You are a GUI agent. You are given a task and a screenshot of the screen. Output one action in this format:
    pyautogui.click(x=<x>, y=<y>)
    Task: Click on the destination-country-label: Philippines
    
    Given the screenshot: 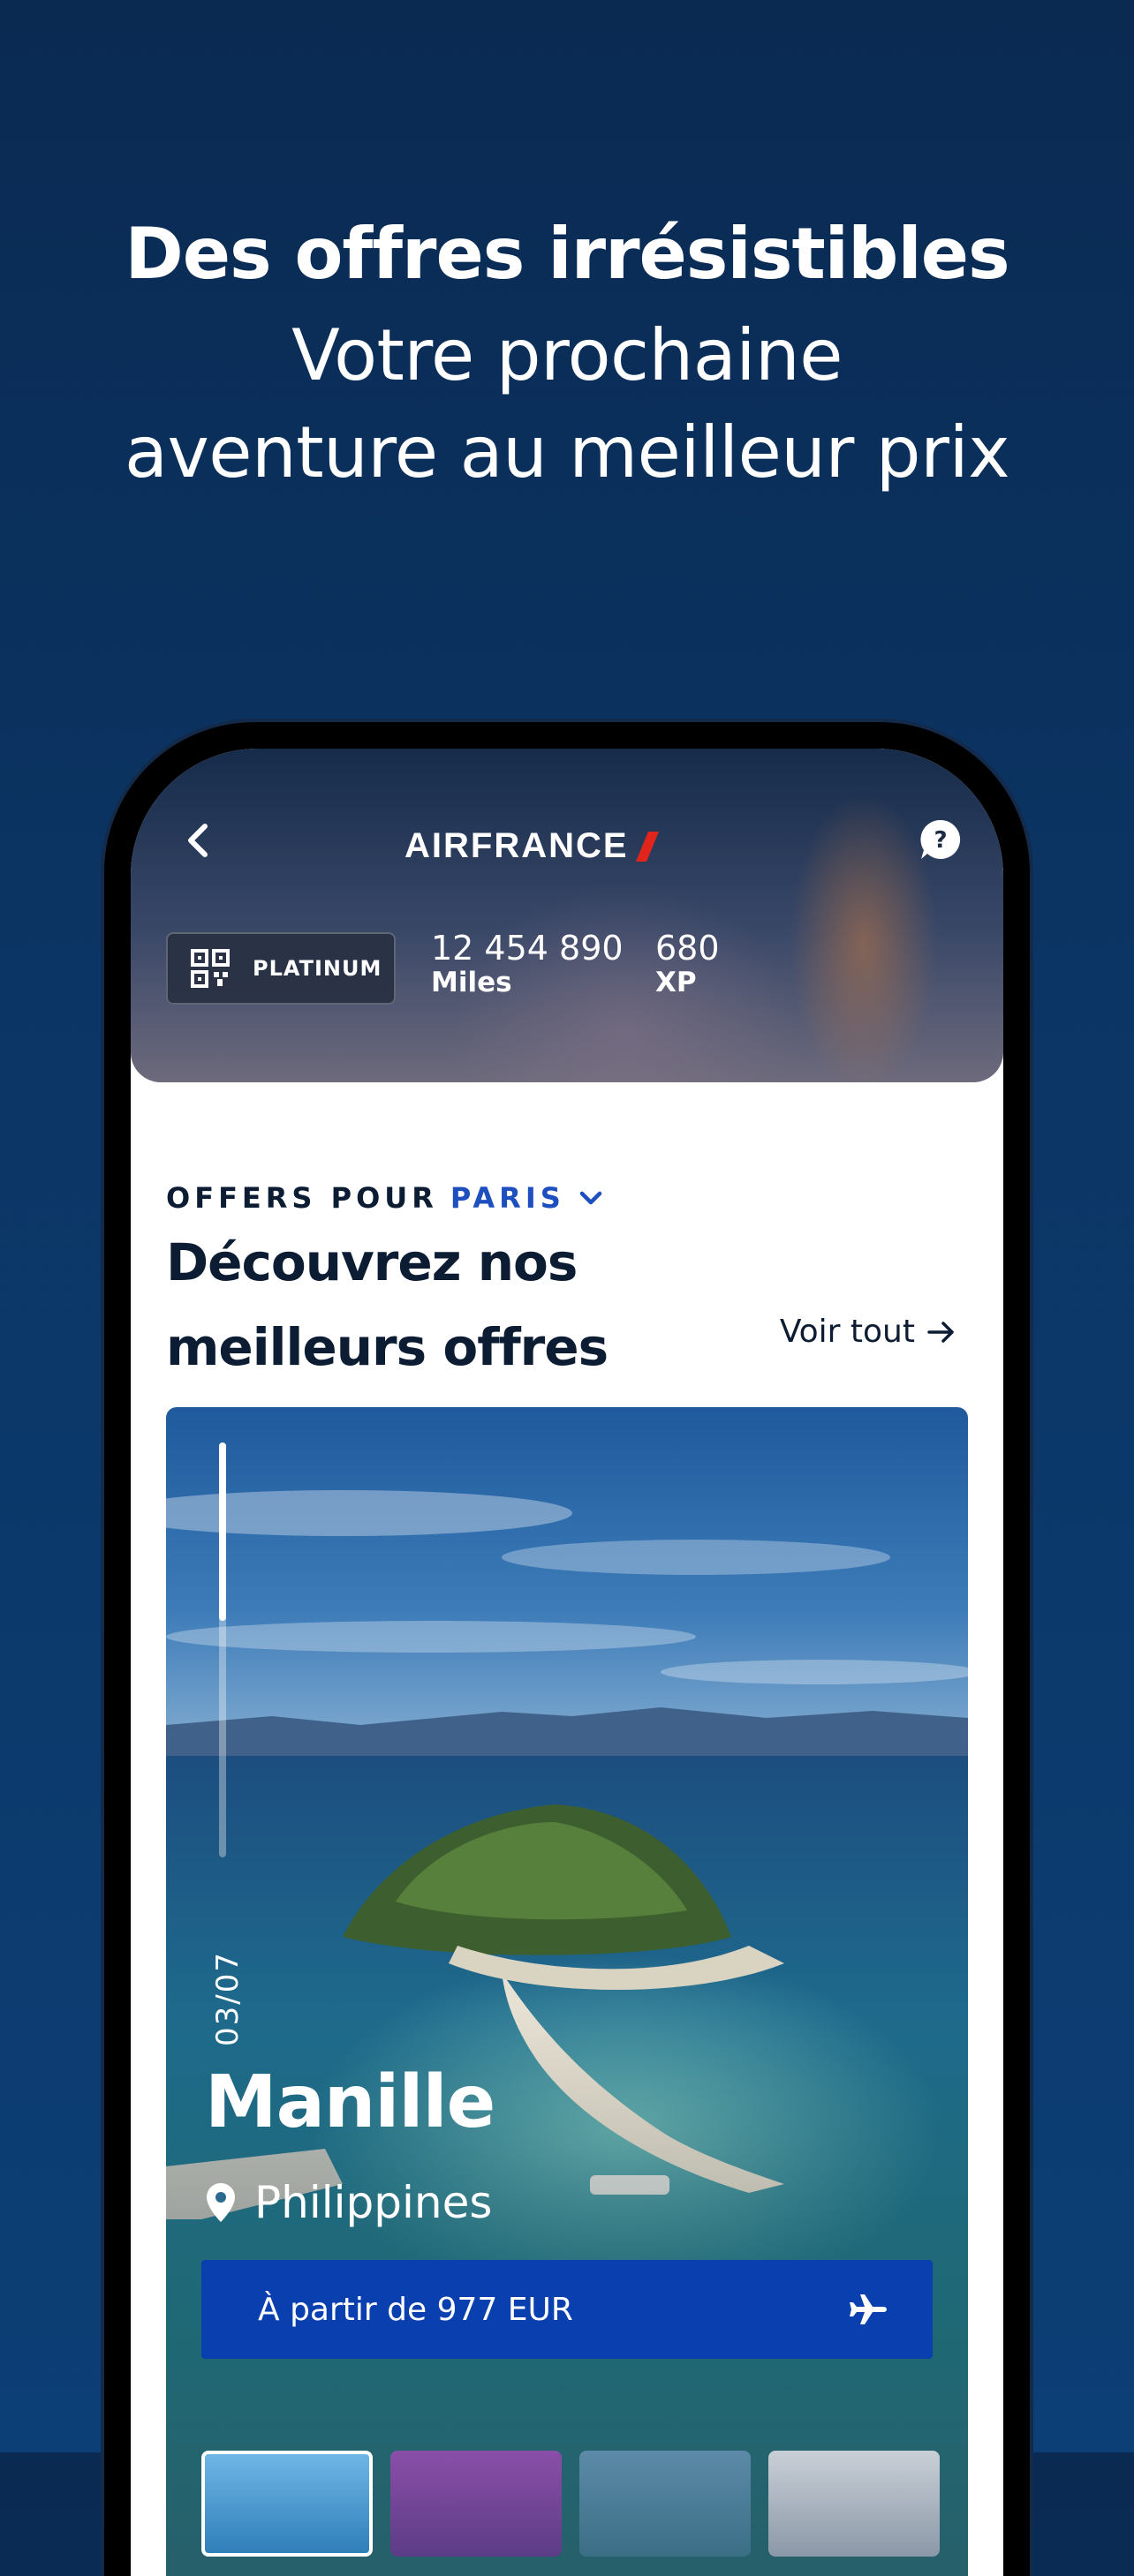 What is the action you would take?
    pyautogui.click(x=374, y=2203)
    